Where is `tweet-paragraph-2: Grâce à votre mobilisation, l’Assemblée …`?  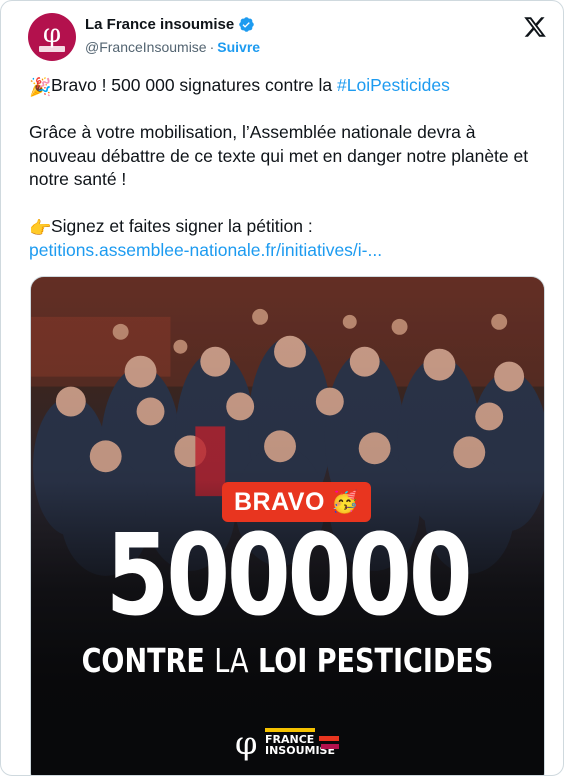 tweet-paragraph-2: Grâce à votre mobilisation, l’Assemblée … is located at coordinates (279, 155).